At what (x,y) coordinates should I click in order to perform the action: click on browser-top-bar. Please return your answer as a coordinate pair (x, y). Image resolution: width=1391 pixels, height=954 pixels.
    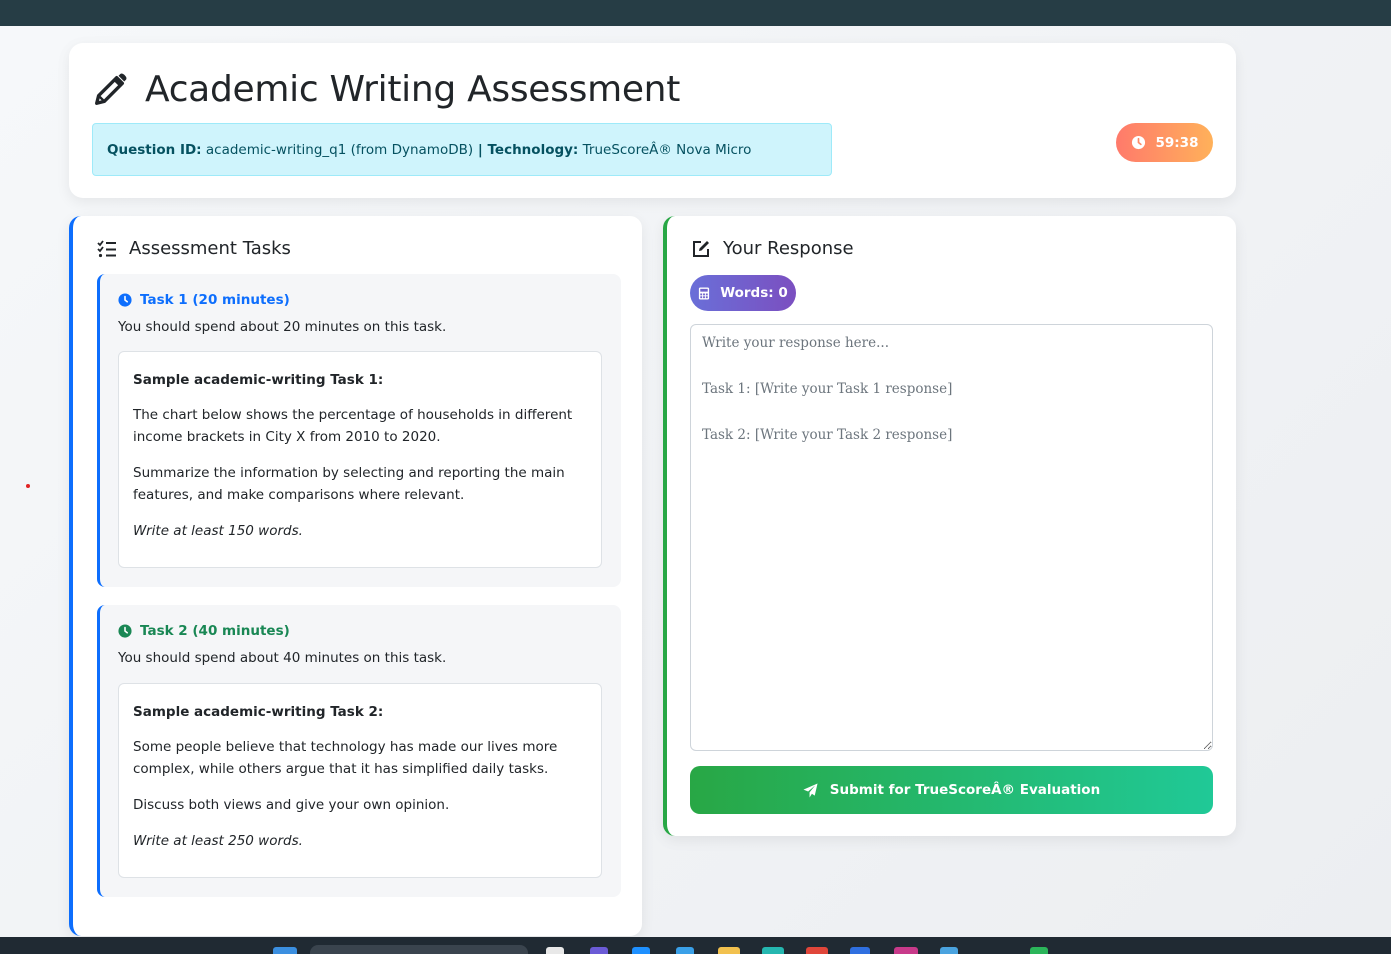
    Looking at the image, I should click on (695, 13).